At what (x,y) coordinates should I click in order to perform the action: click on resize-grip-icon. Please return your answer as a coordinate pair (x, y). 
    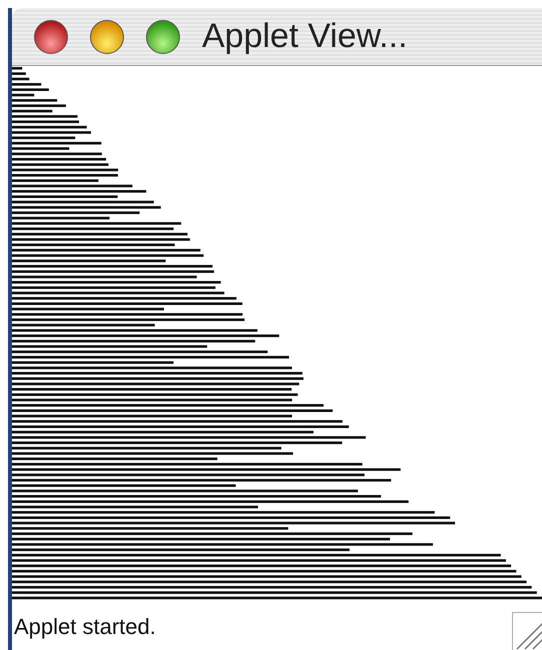
    Looking at the image, I should click on (527, 631).